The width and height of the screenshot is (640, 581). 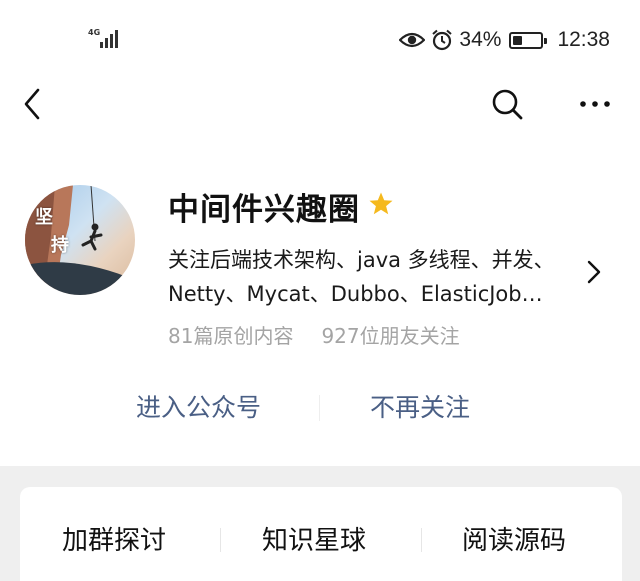 I want to click on battery-percent: 34%, so click(x=480, y=39).